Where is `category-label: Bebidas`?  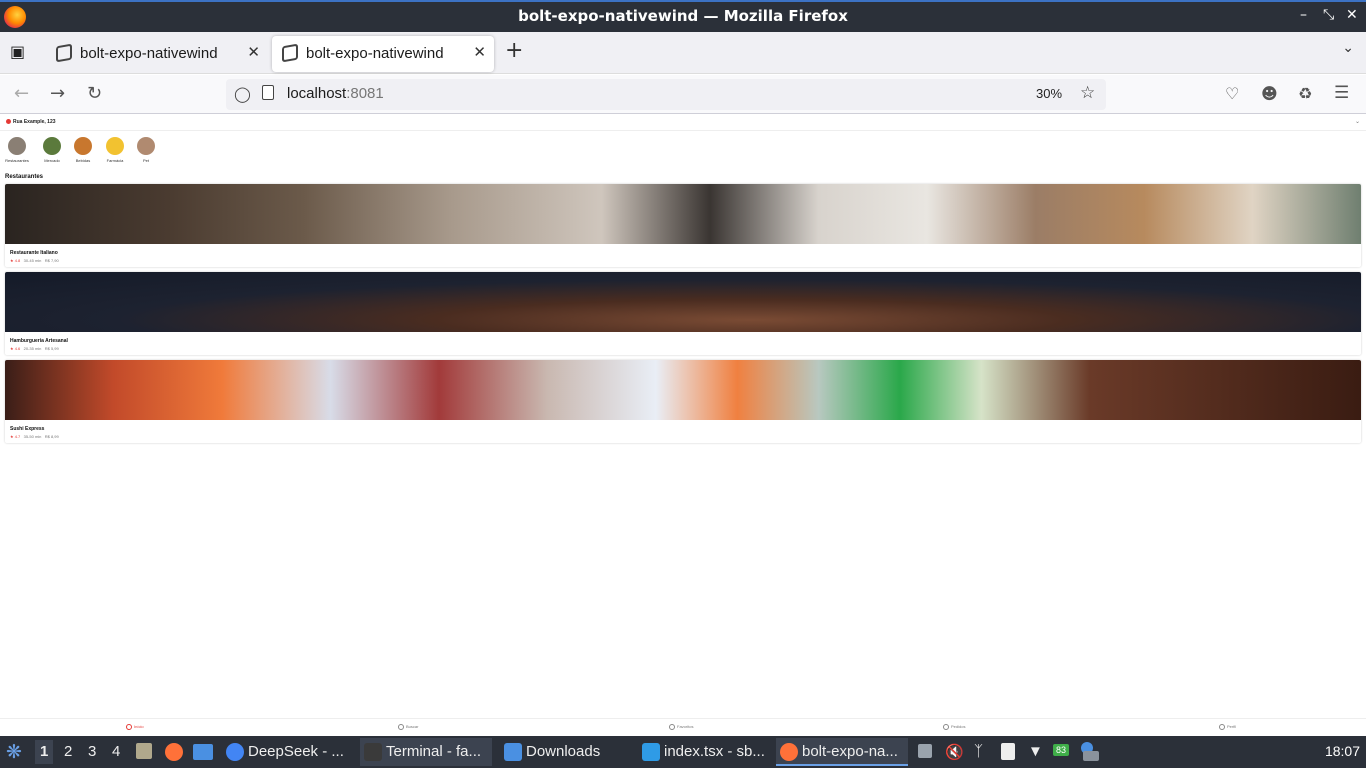
category-label: Bebidas is located at coordinates (83, 160).